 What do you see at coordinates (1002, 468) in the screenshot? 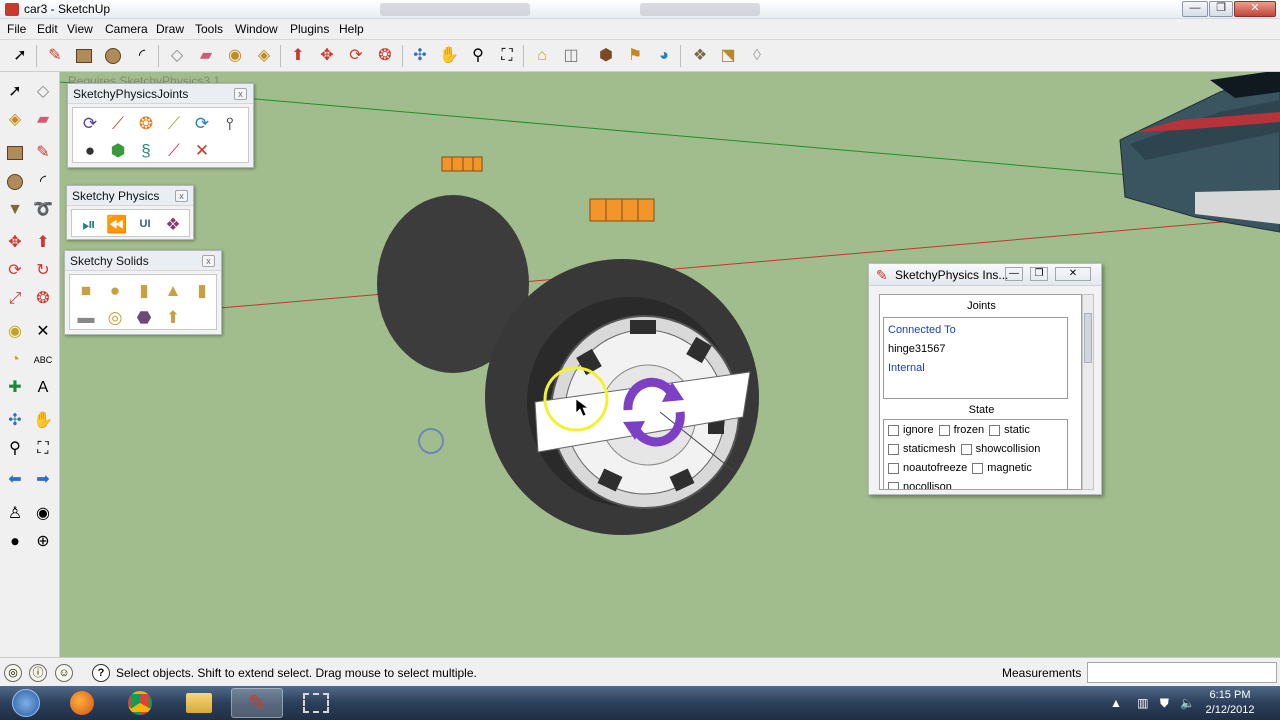
I see `checkbox-magnetic: magnetic` at bounding box center [1002, 468].